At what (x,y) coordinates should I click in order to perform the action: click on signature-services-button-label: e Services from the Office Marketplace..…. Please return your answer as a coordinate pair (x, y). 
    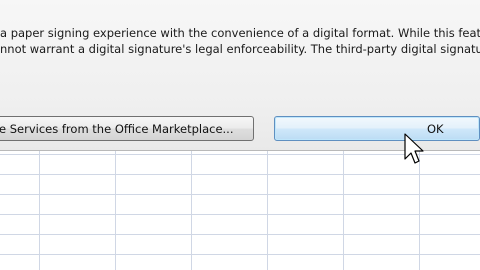
    Looking at the image, I should click on (117, 128).